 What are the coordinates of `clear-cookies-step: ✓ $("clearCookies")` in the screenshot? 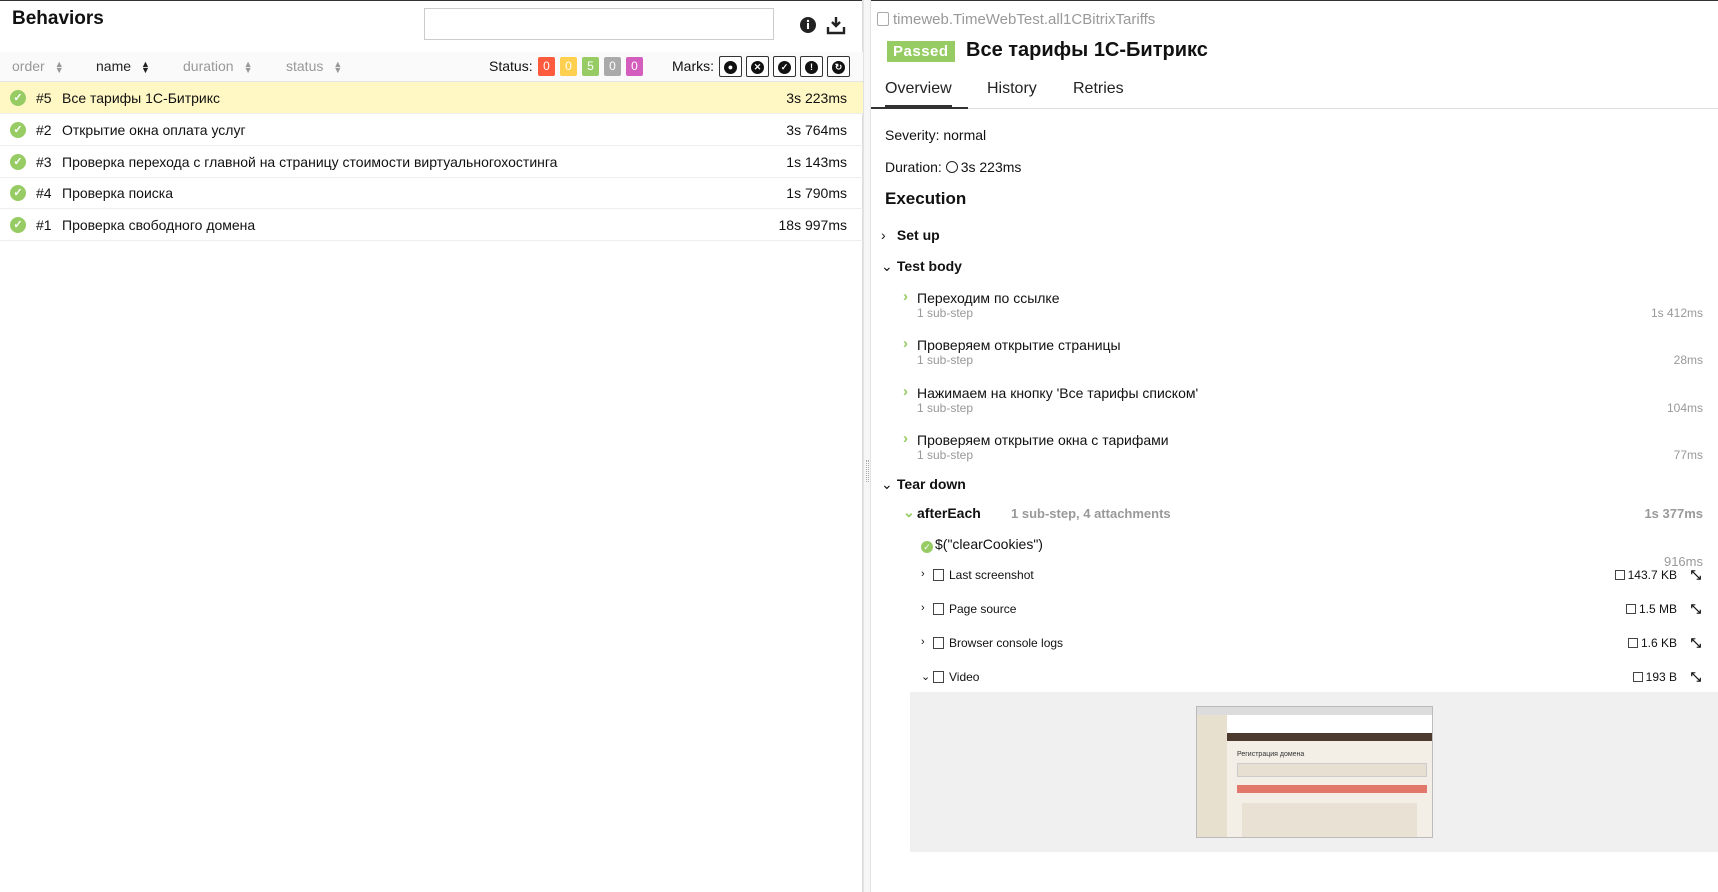 It's located at (982, 544).